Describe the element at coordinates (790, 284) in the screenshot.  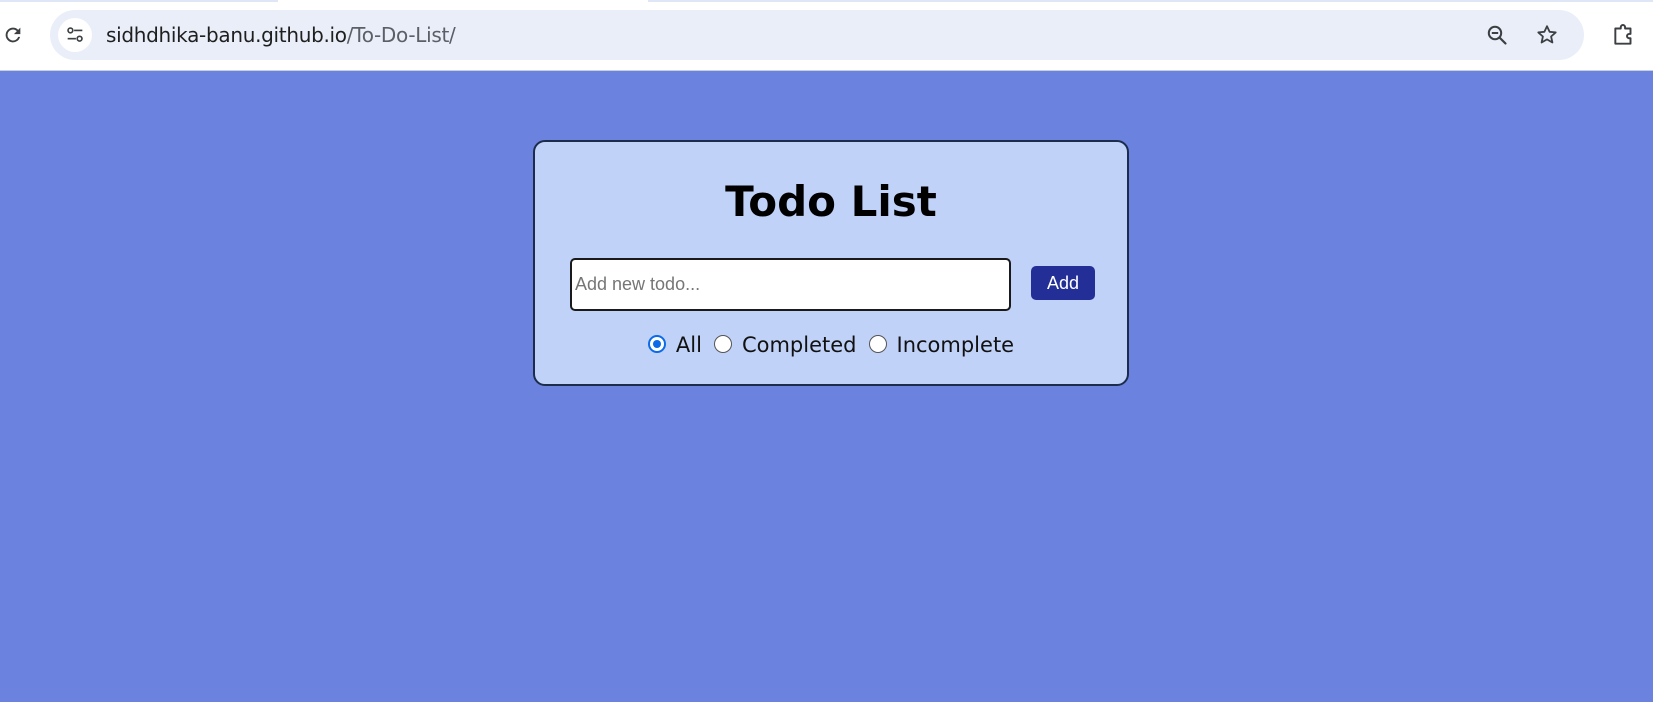
I see `new-todo-input` at that location.